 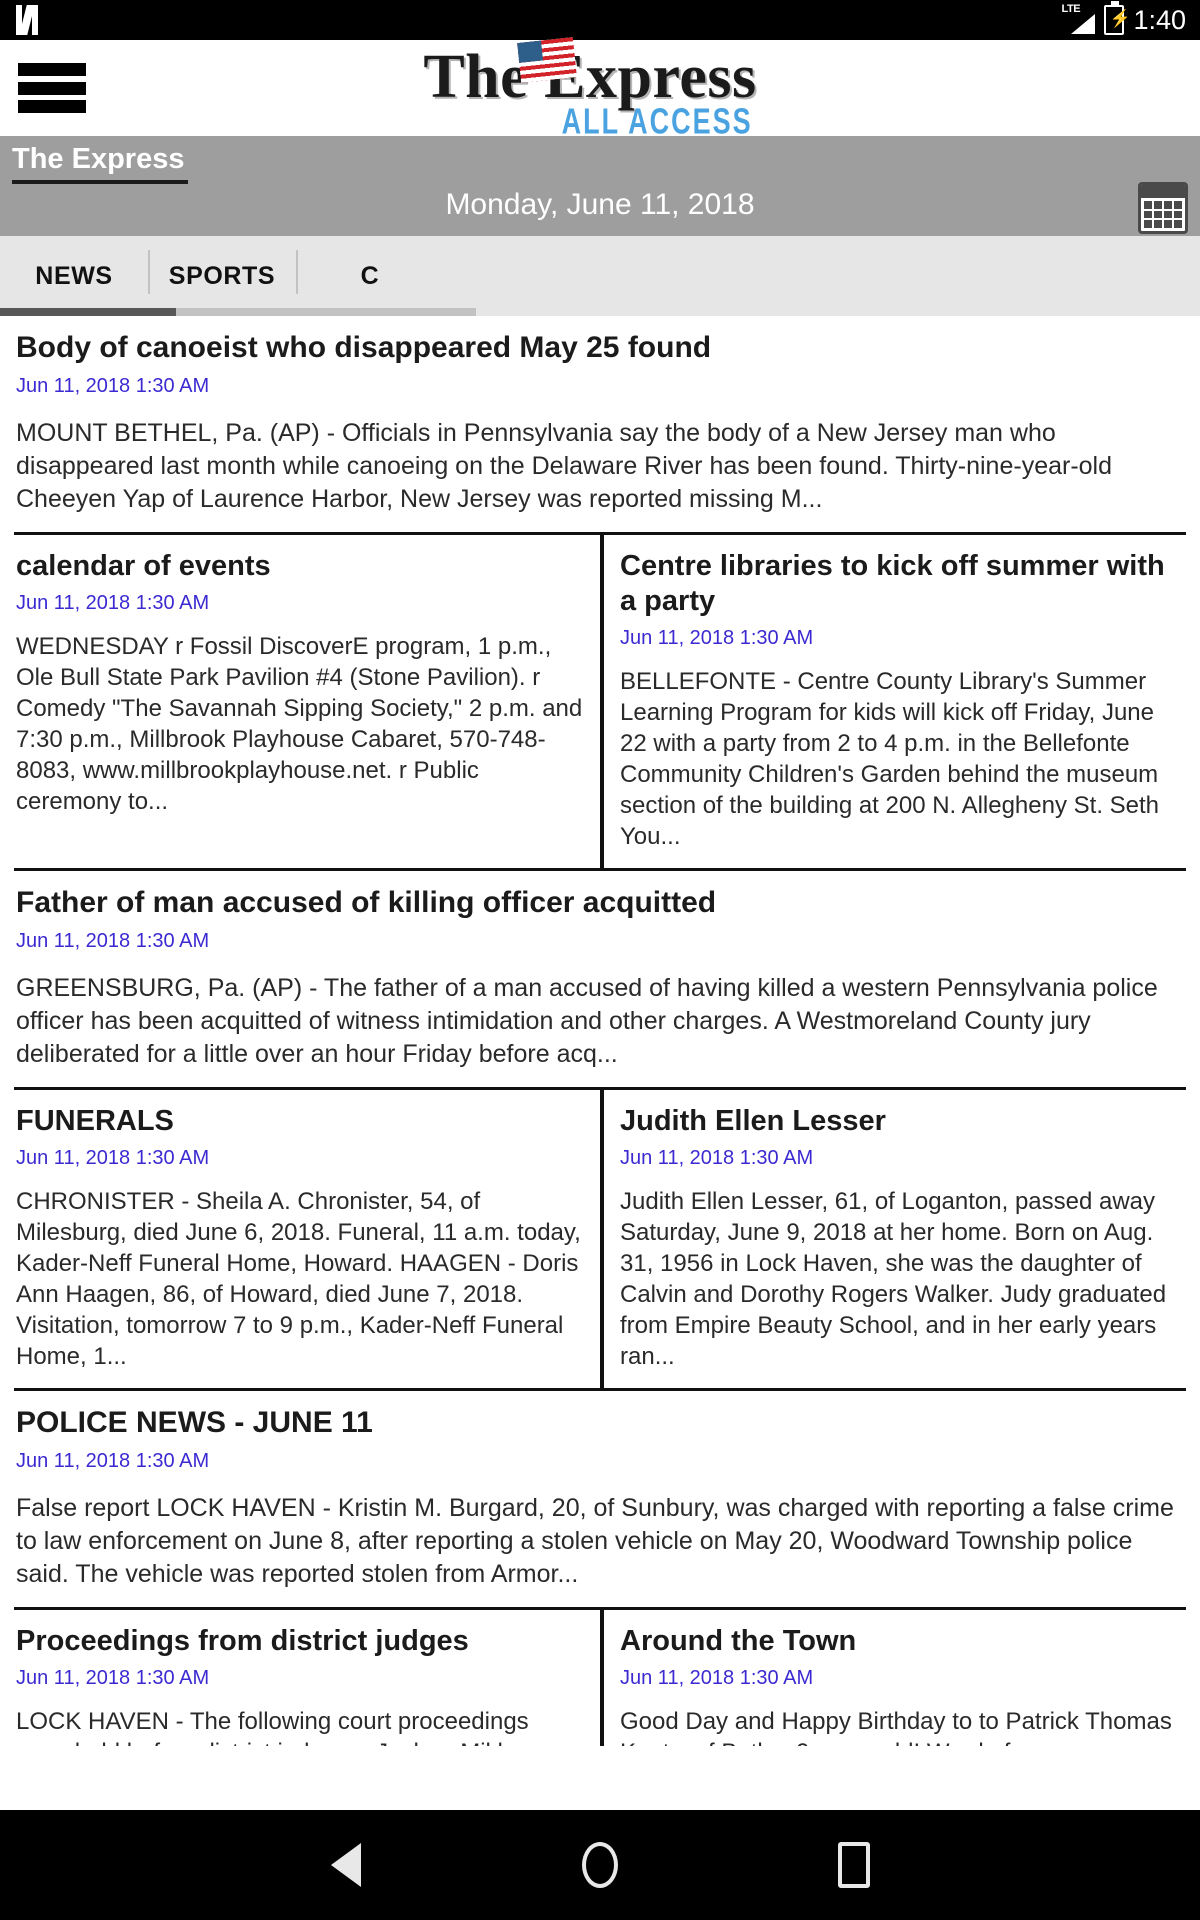 I want to click on tab-news: NEWS, so click(x=74, y=276).